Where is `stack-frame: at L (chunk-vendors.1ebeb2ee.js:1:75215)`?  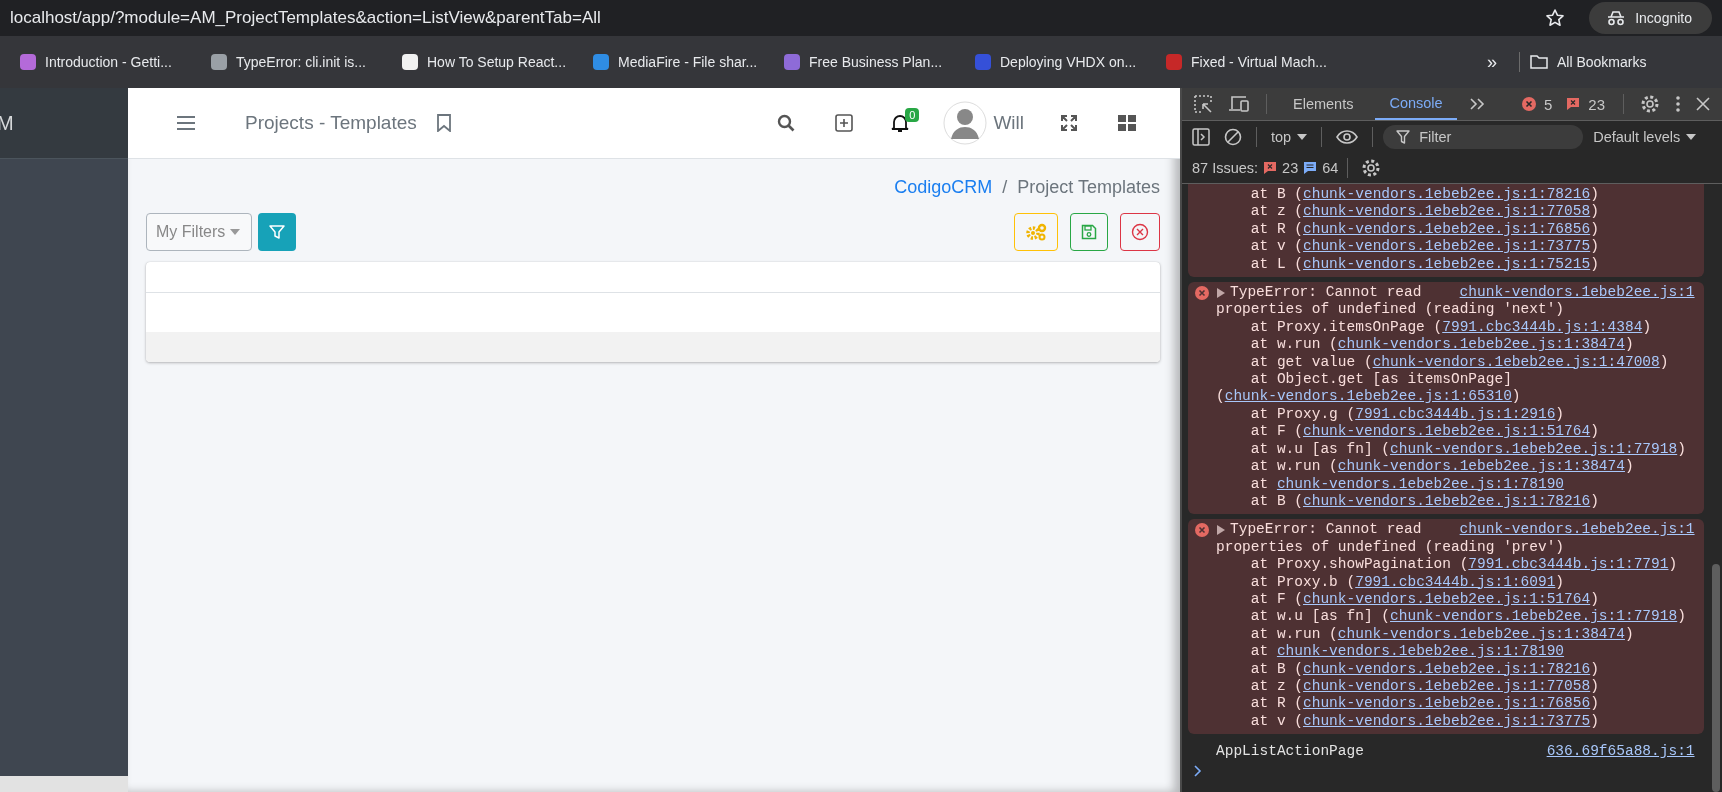 stack-frame: at L (chunk-vendors.1ebeb2ee.js:1:75215) is located at coordinates (1455, 264).